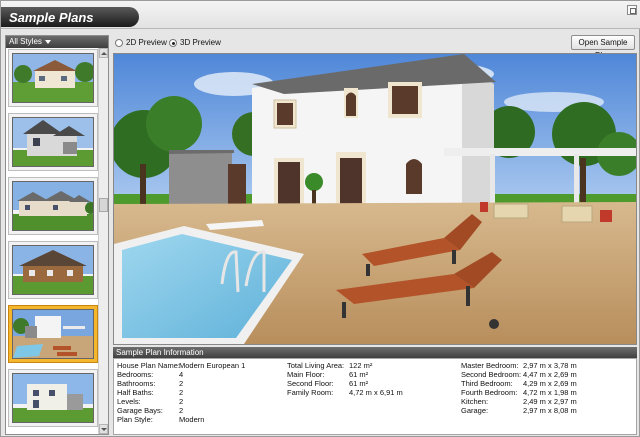 The image size is (640, 437). Describe the element at coordinates (603, 47) in the screenshot. I see `open-sample-plan-button: Open Sample Plan` at that location.